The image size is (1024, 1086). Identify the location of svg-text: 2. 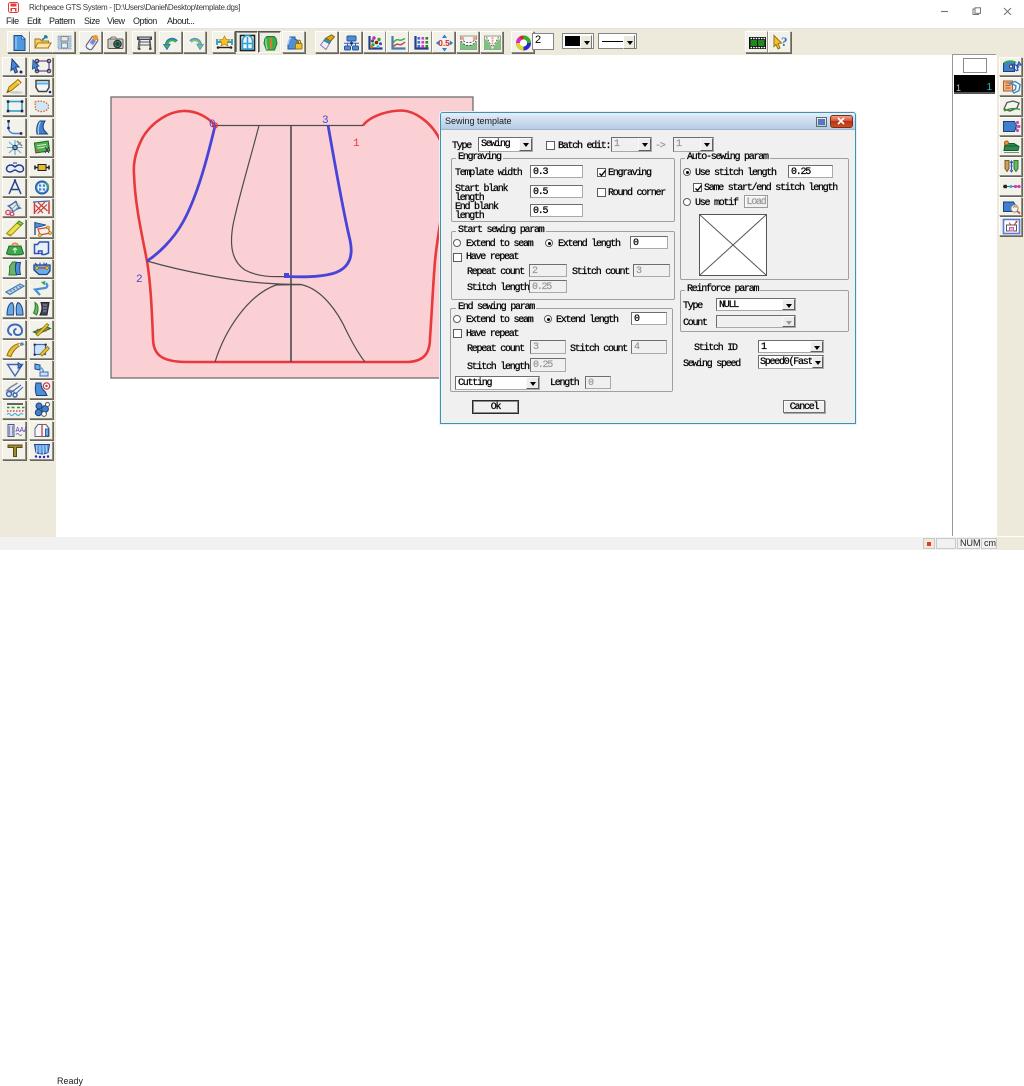
(139, 280).